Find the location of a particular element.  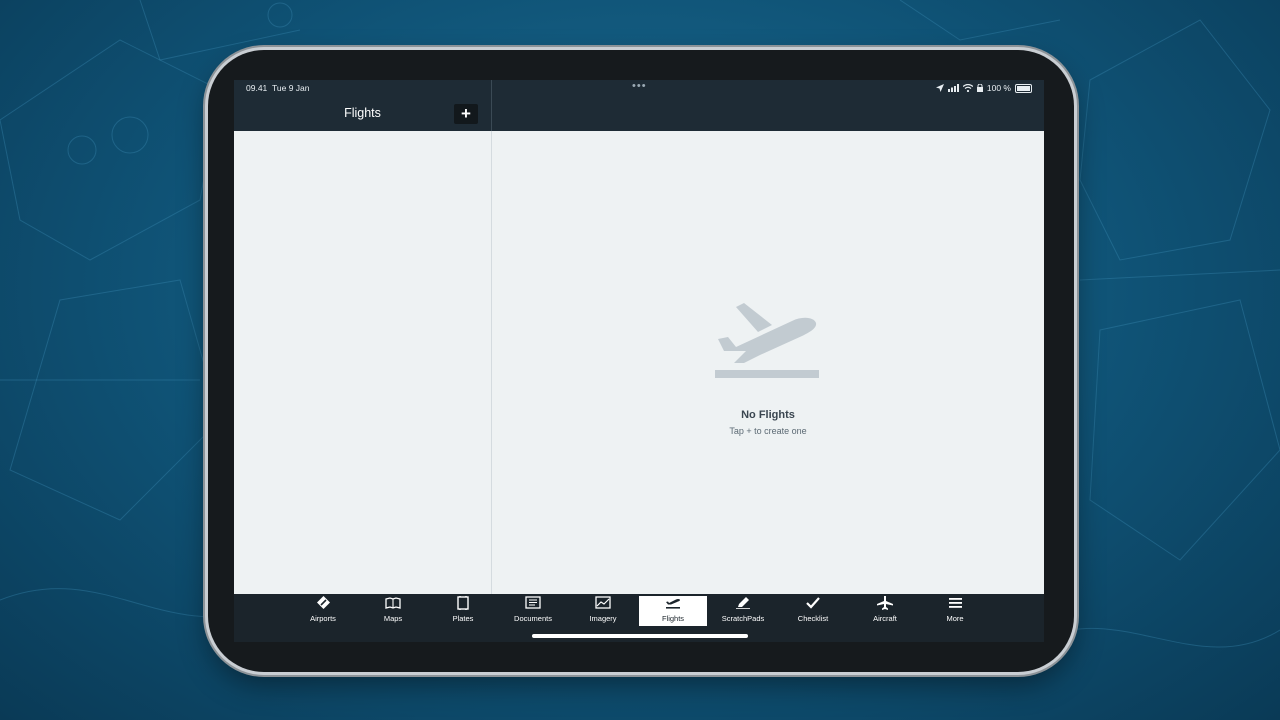

menu-icon is located at coordinates (955, 605).